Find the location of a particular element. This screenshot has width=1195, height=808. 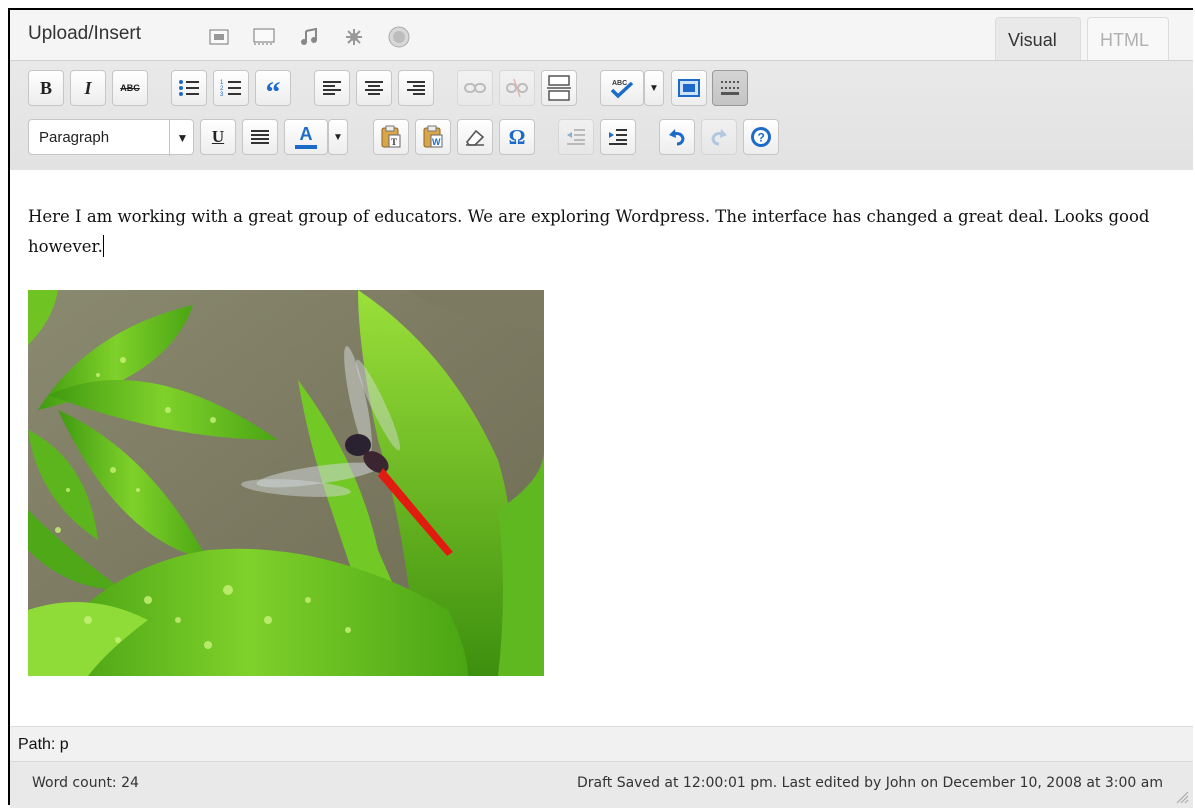

indent-button is located at coordinates (618, 137).